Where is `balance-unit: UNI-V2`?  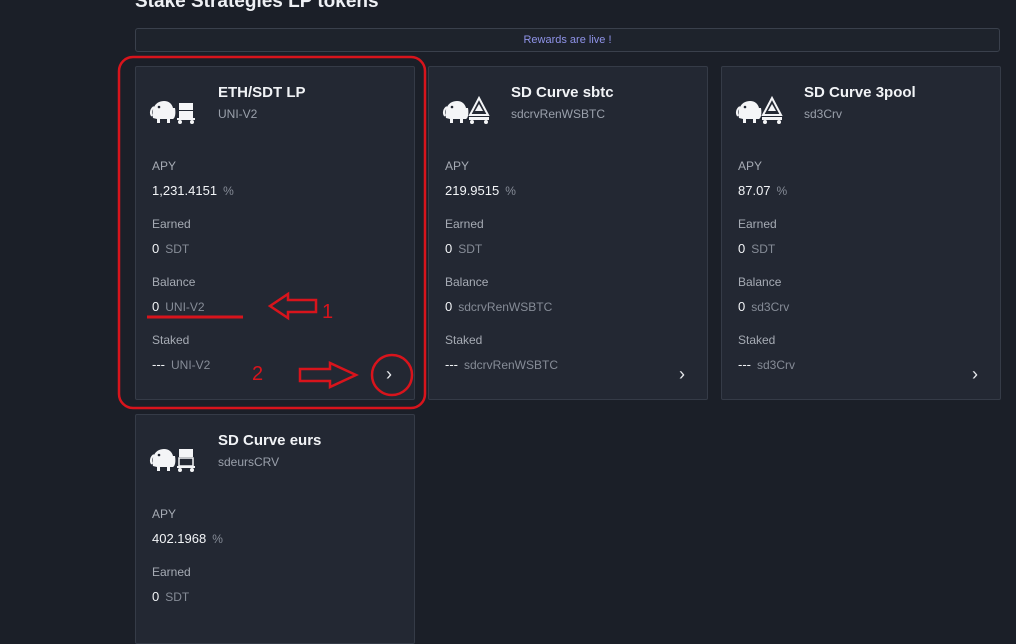
balance-unit: UNI-V2 is located at coordinates (185, 307).